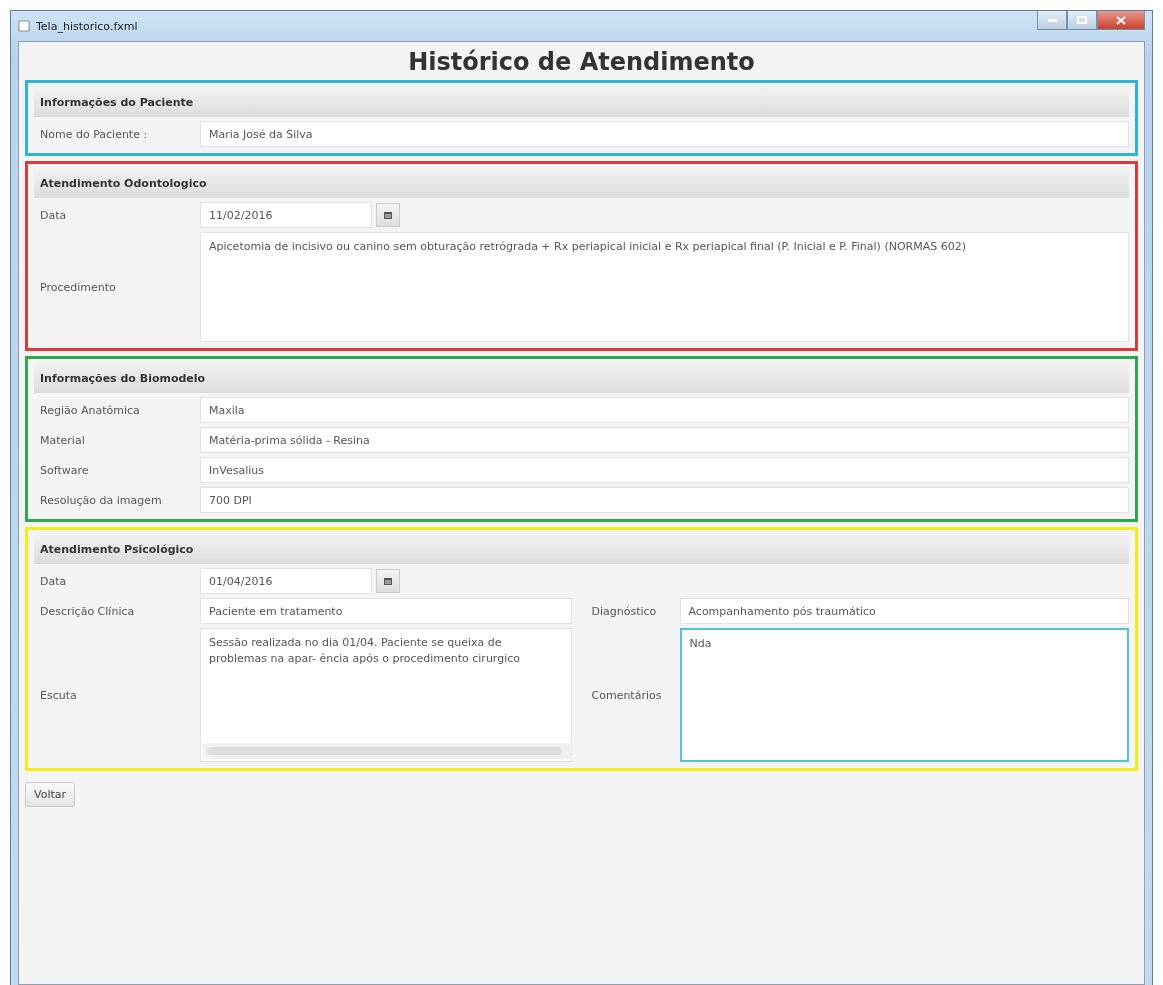 The height and width of the screenshot is (985, 1163). Describe the element at coordinates (664, 287) in the screenshot. I see `text-area: Apicetomia de incisivo ou canino sem obturação retrógrada + Rx periapical inicial e Rx periapical final (P. Inicial e P. Final) (NORMAS 602)` at that location.